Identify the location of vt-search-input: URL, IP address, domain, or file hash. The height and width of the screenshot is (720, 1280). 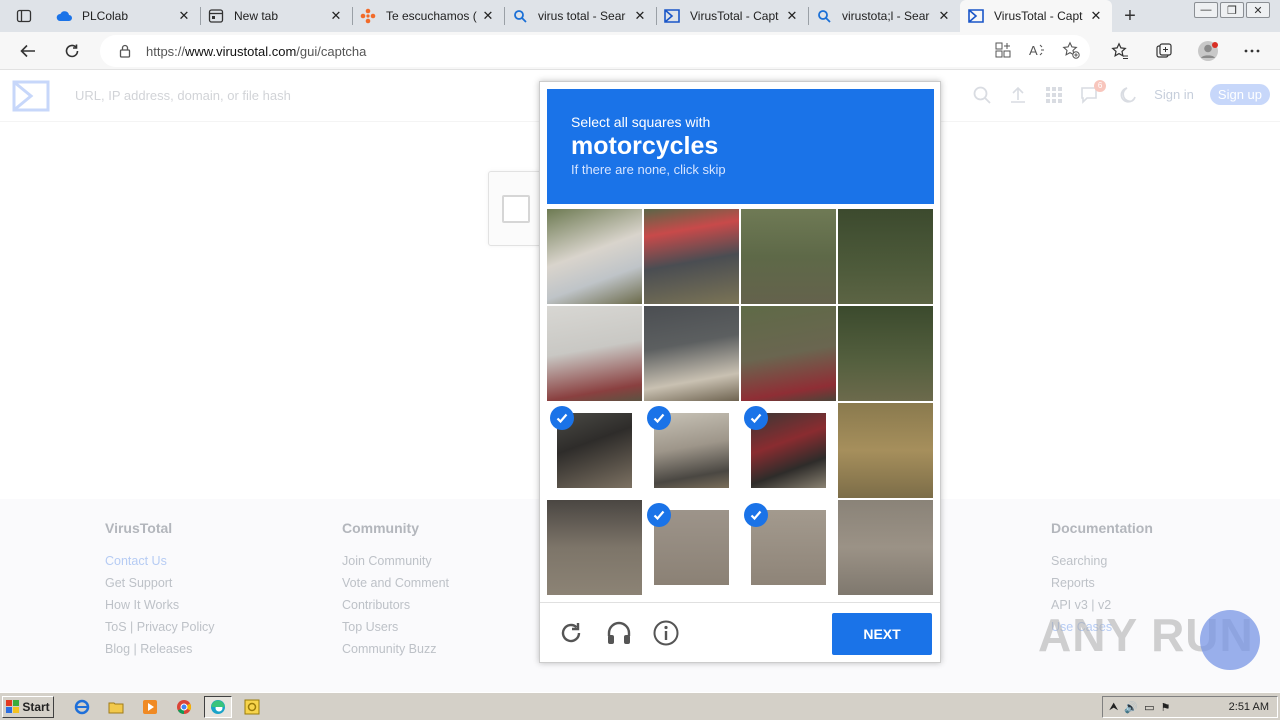
(183, 95).